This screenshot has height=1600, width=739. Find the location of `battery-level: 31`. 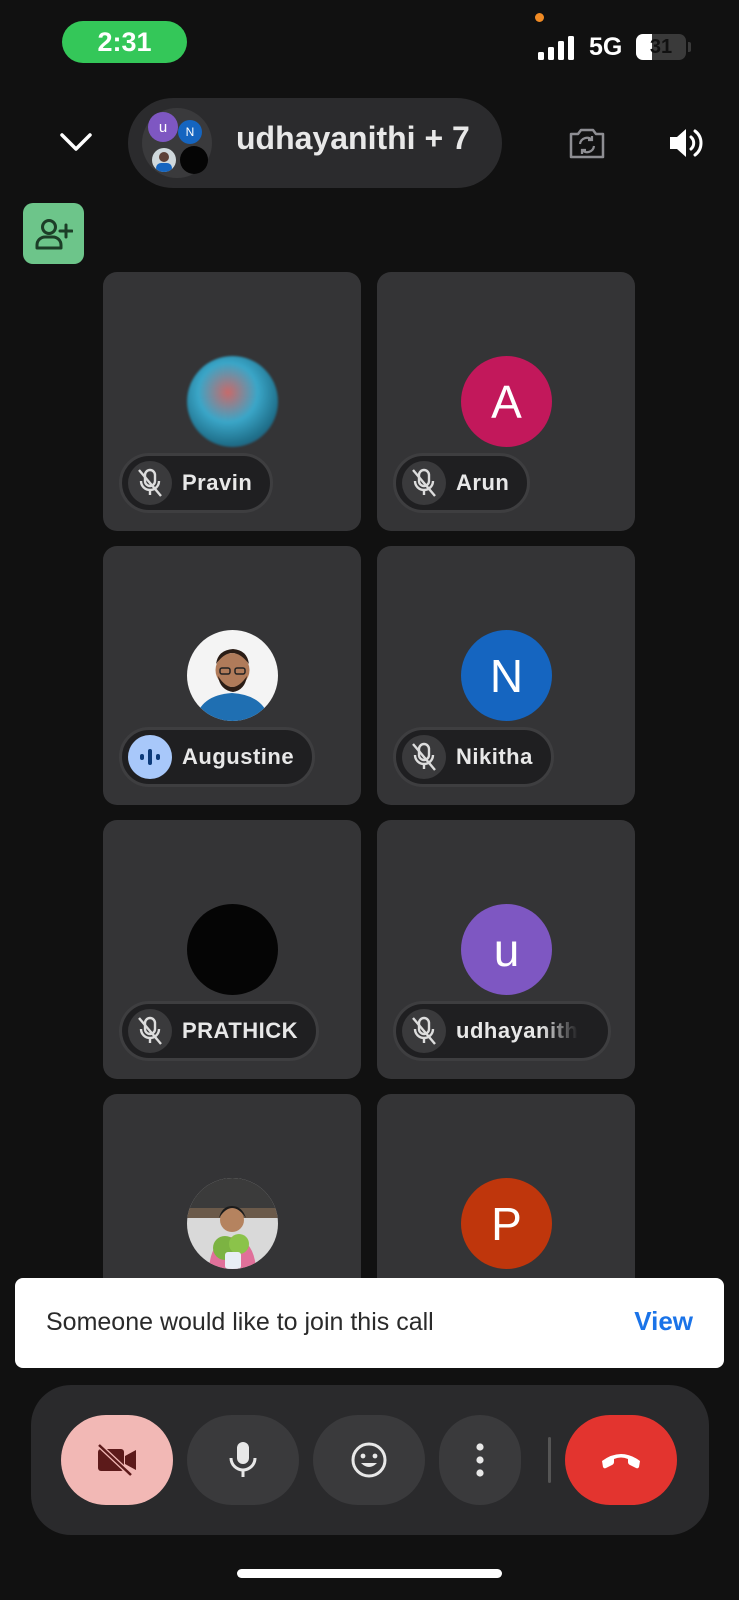

battery-level: 31 is located at coordinates (661, 46).